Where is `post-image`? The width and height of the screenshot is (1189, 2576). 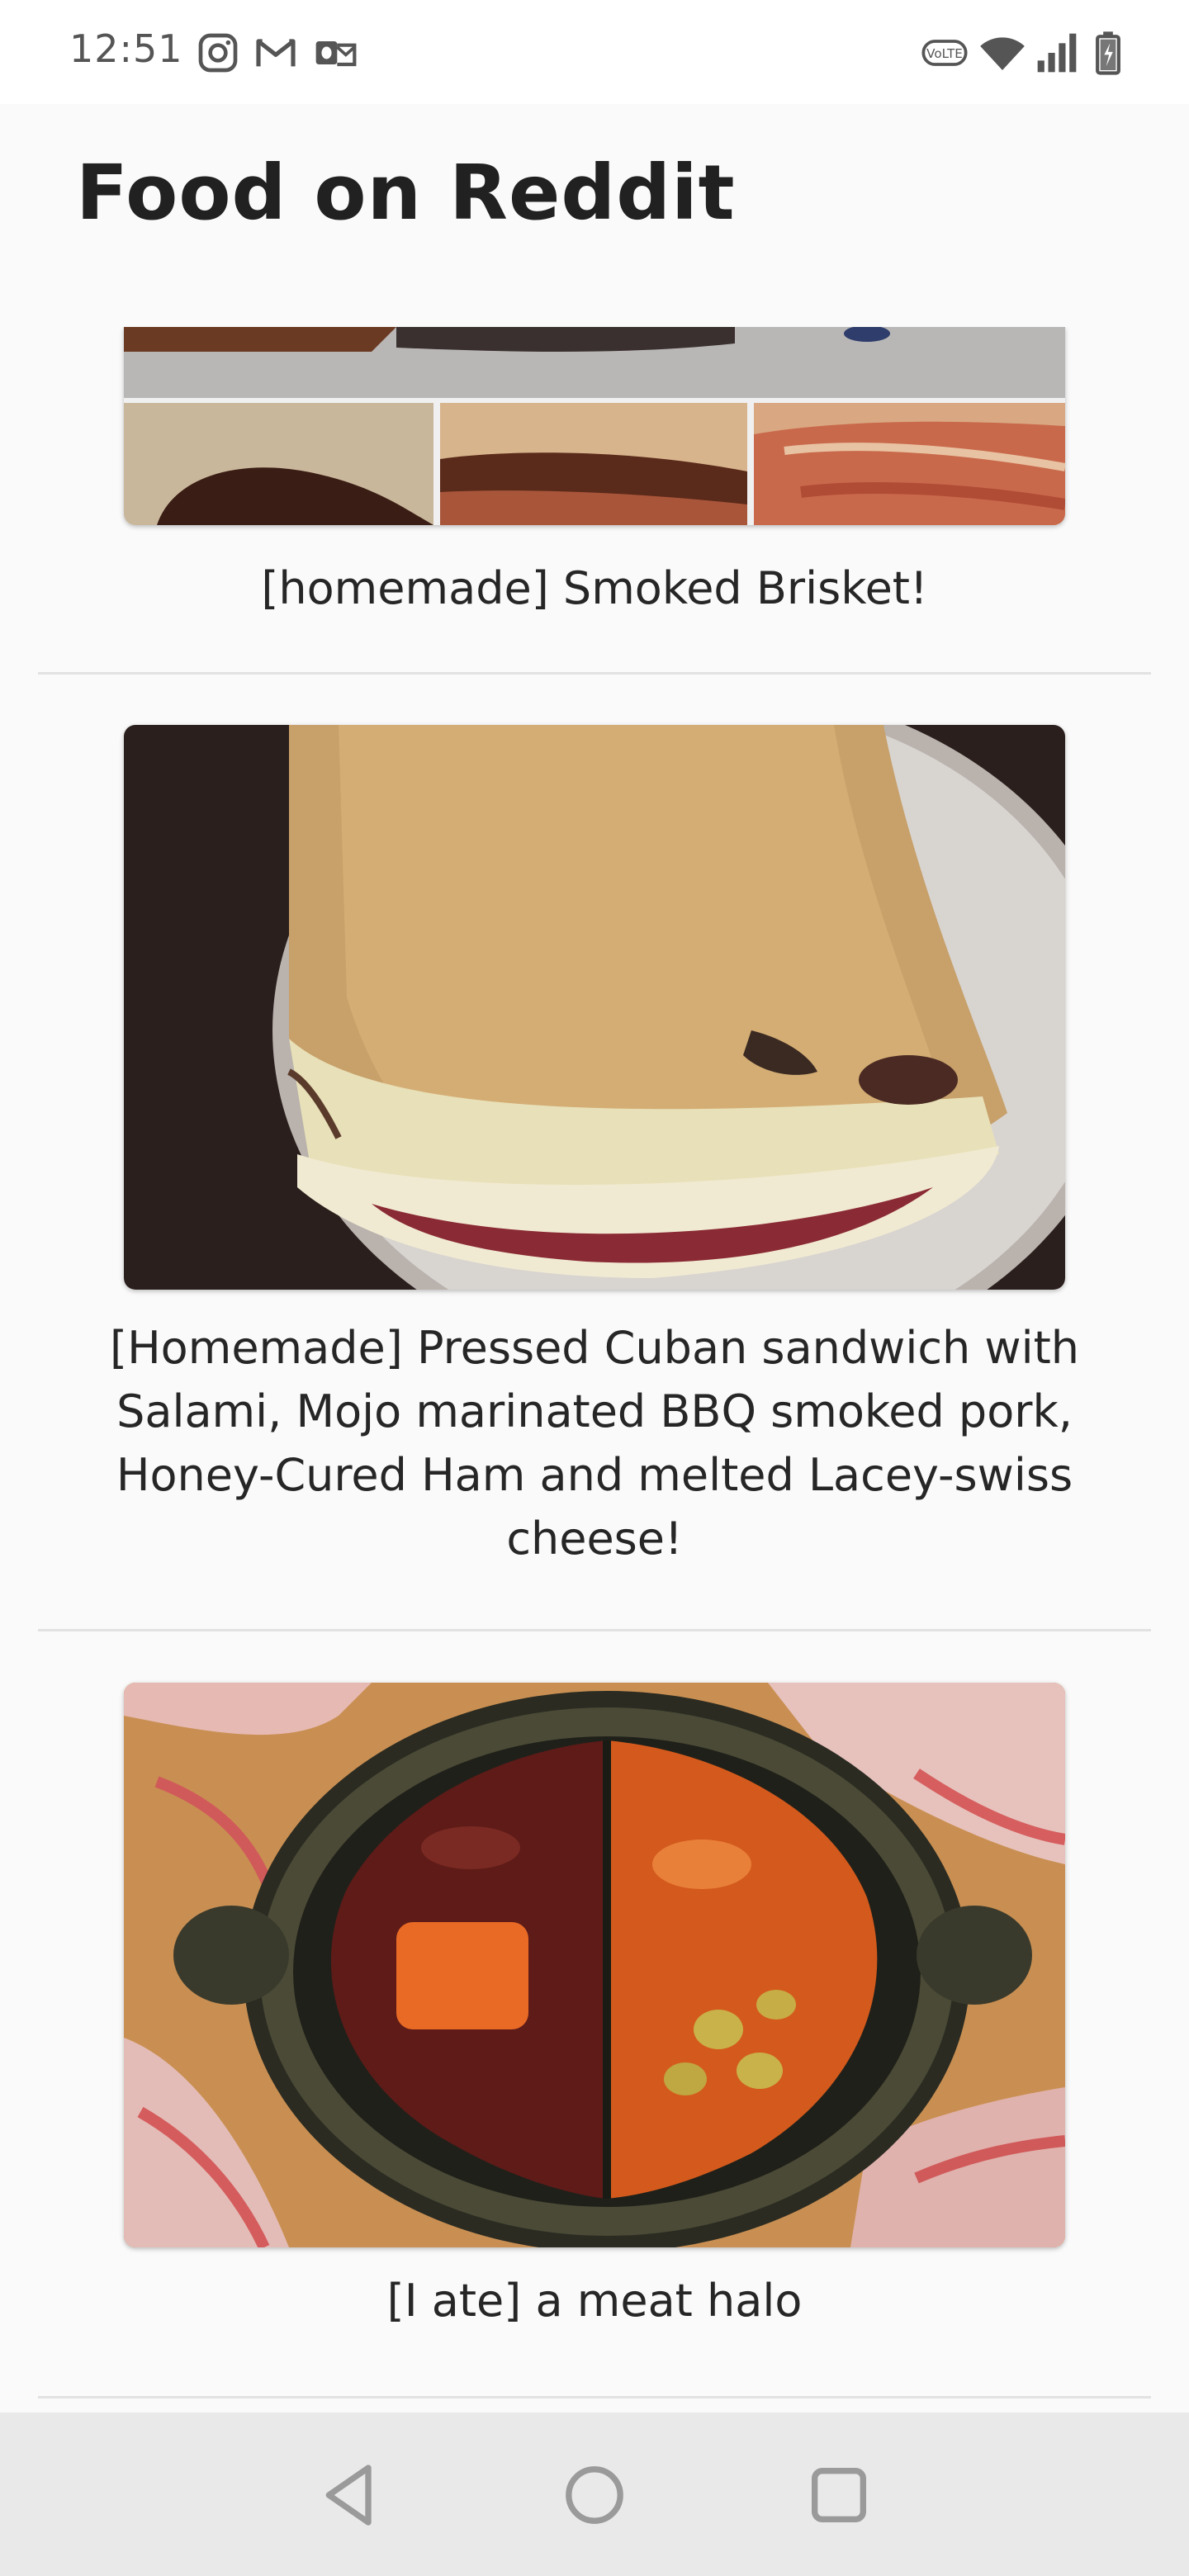 post-image is located at coordinates (594, 426).